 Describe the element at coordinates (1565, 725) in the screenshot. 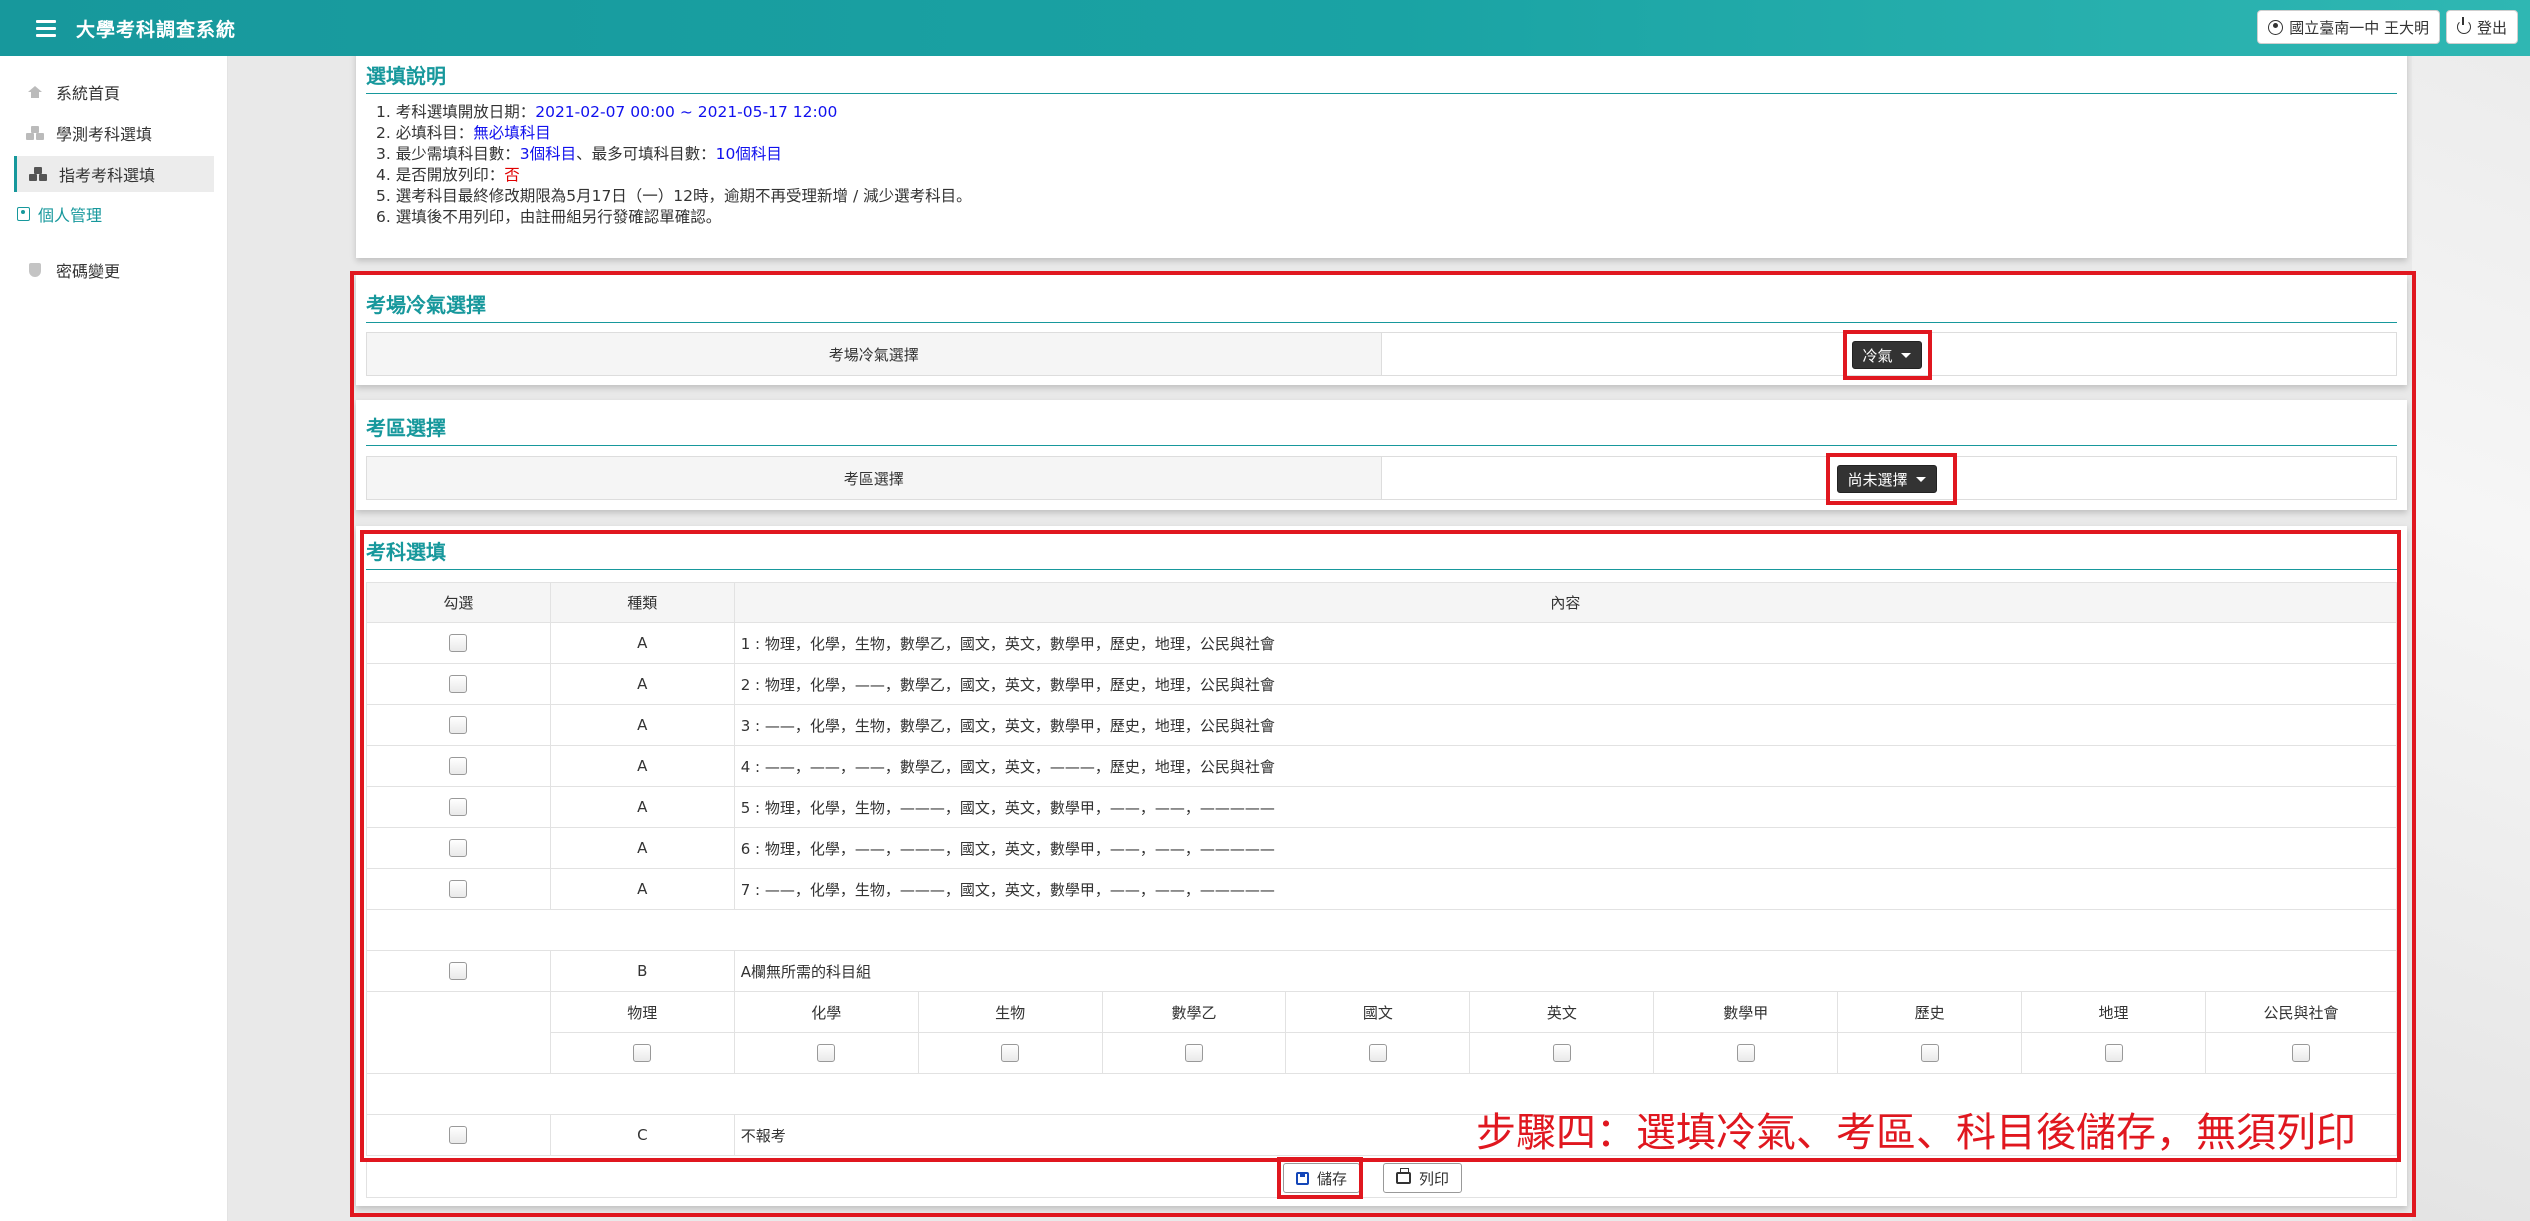

I see `content-cell: 3 : ——，化學，生物，數學乙，國文，英文，數學甲，歷史，地理，公民與社會` at that location.